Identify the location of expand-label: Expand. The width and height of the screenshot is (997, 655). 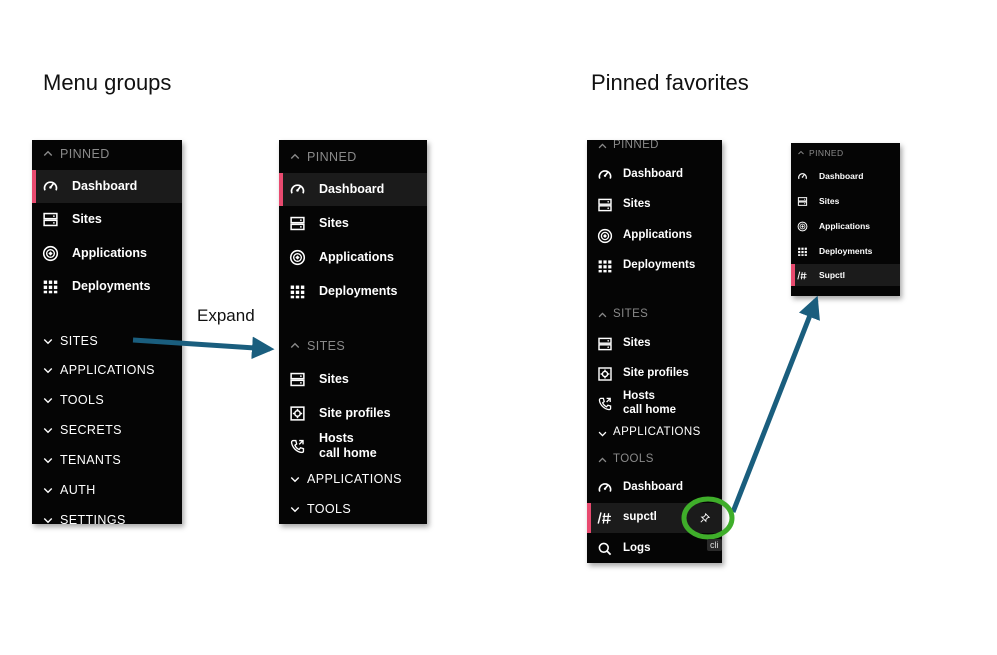
(226, 315).